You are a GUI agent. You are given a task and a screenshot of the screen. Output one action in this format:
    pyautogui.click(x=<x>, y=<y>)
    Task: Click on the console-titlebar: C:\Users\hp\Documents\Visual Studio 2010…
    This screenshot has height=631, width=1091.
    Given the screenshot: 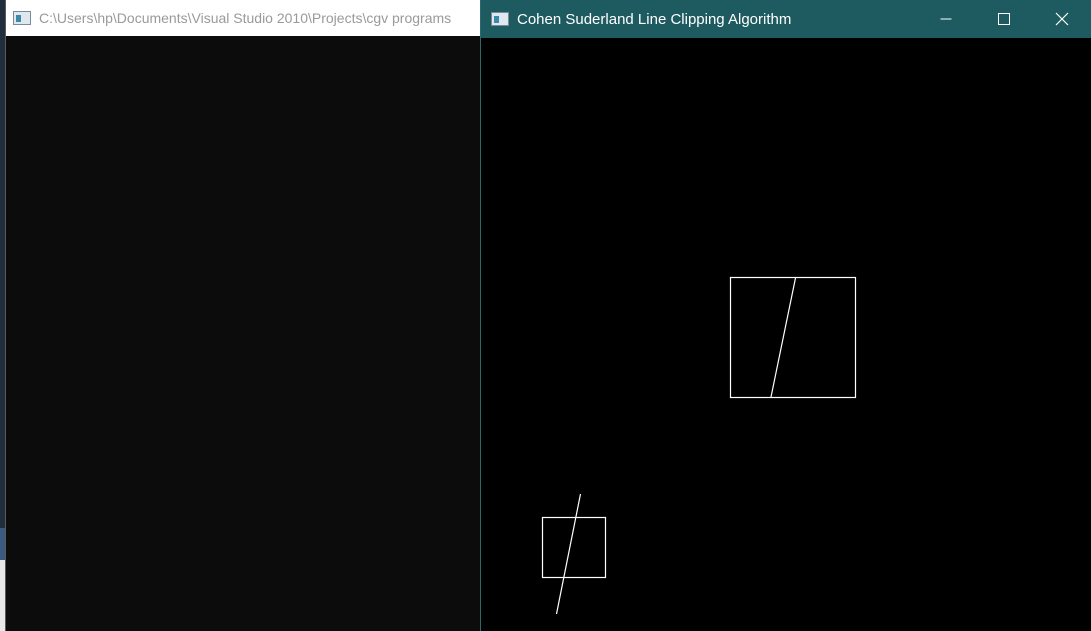 What is the action you would take?
    pyautogui.click(x=243, y=18)
    